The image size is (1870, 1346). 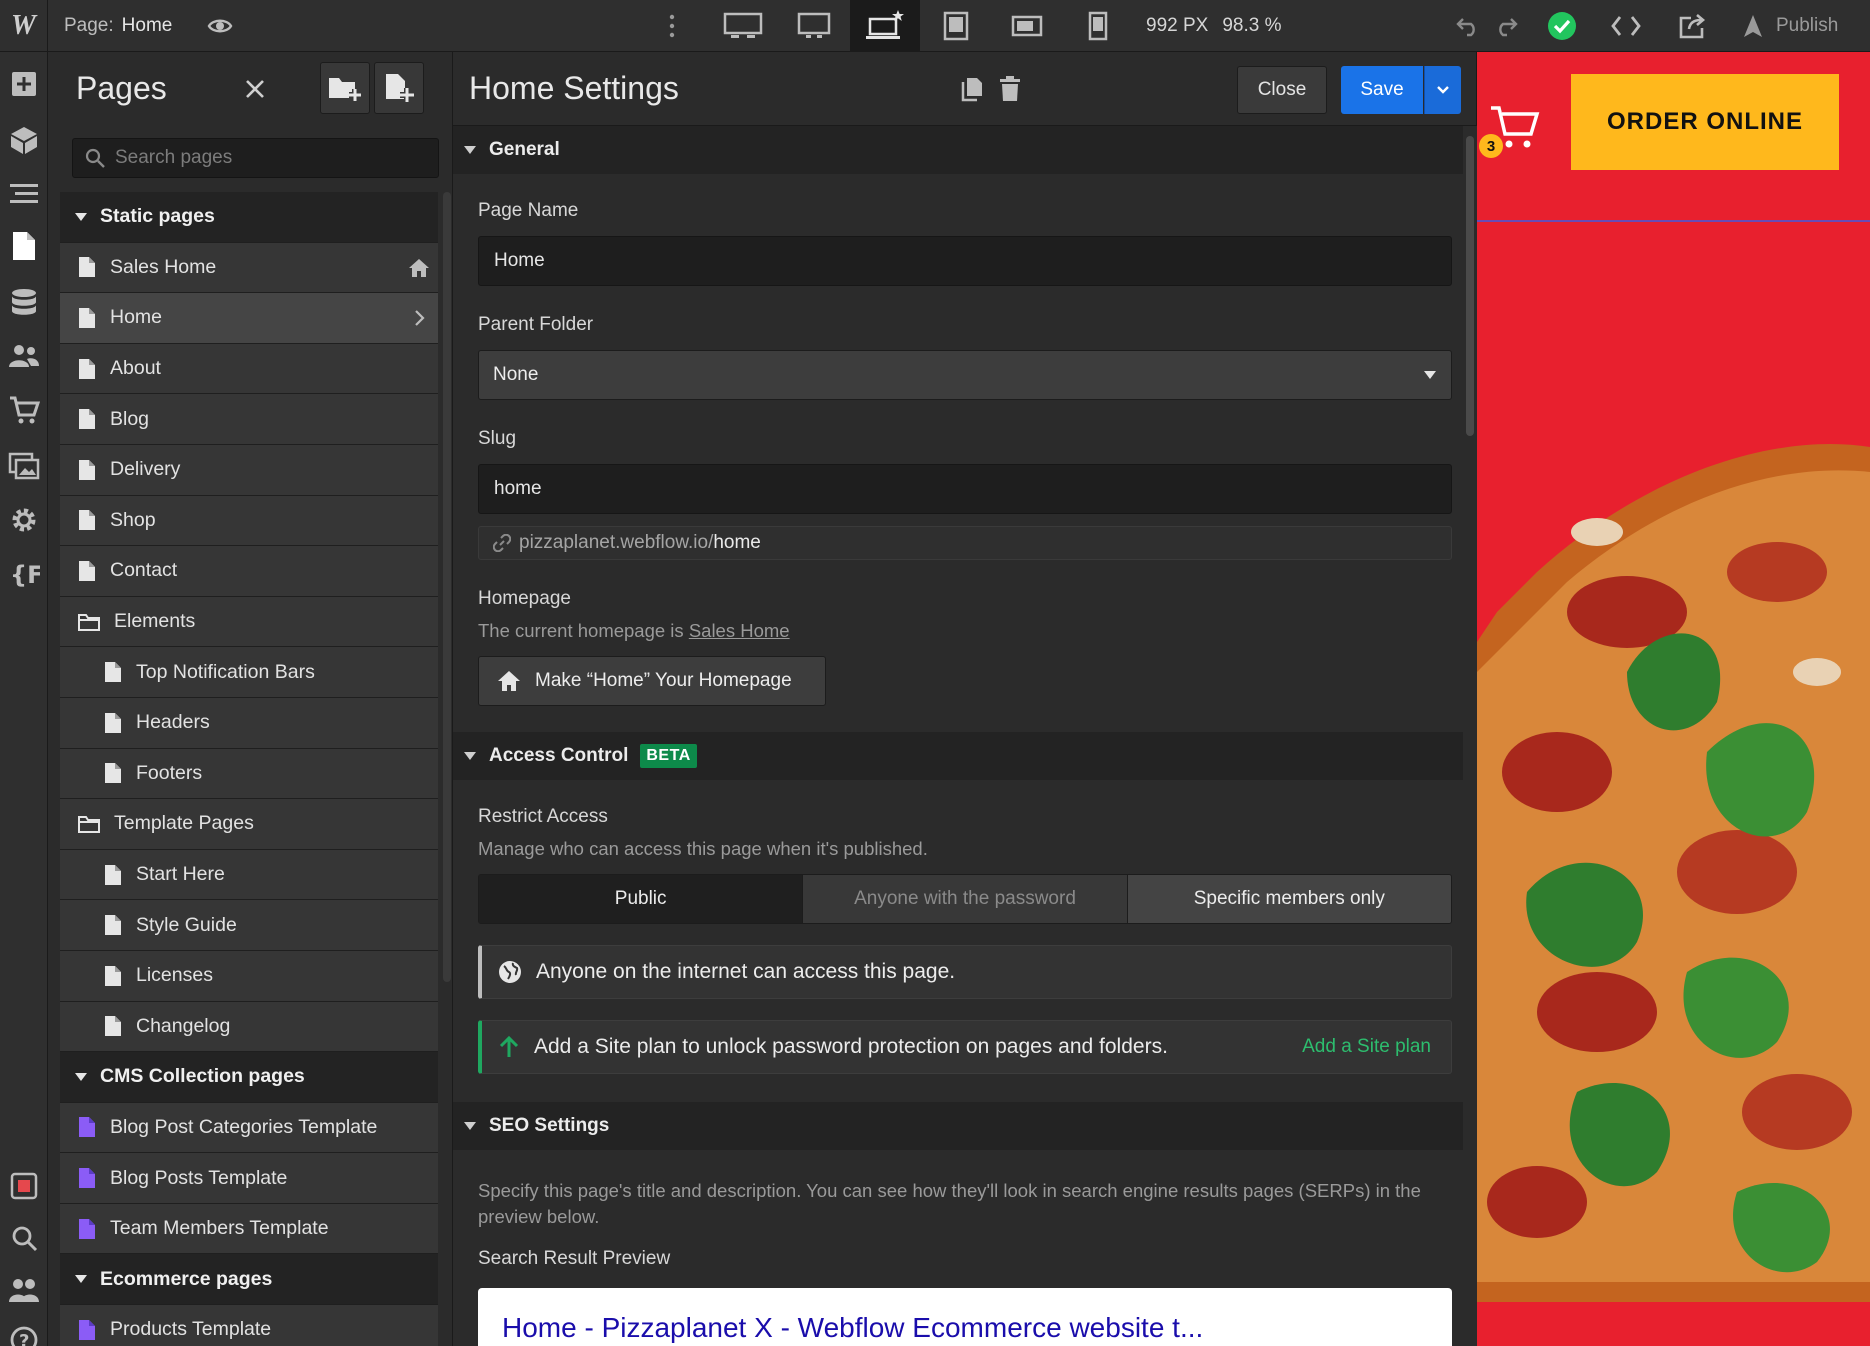 What do you see at coordinates (249, 470) in the screenshot?
I see `page-row: Delivery` at bounding box center [249, 470].